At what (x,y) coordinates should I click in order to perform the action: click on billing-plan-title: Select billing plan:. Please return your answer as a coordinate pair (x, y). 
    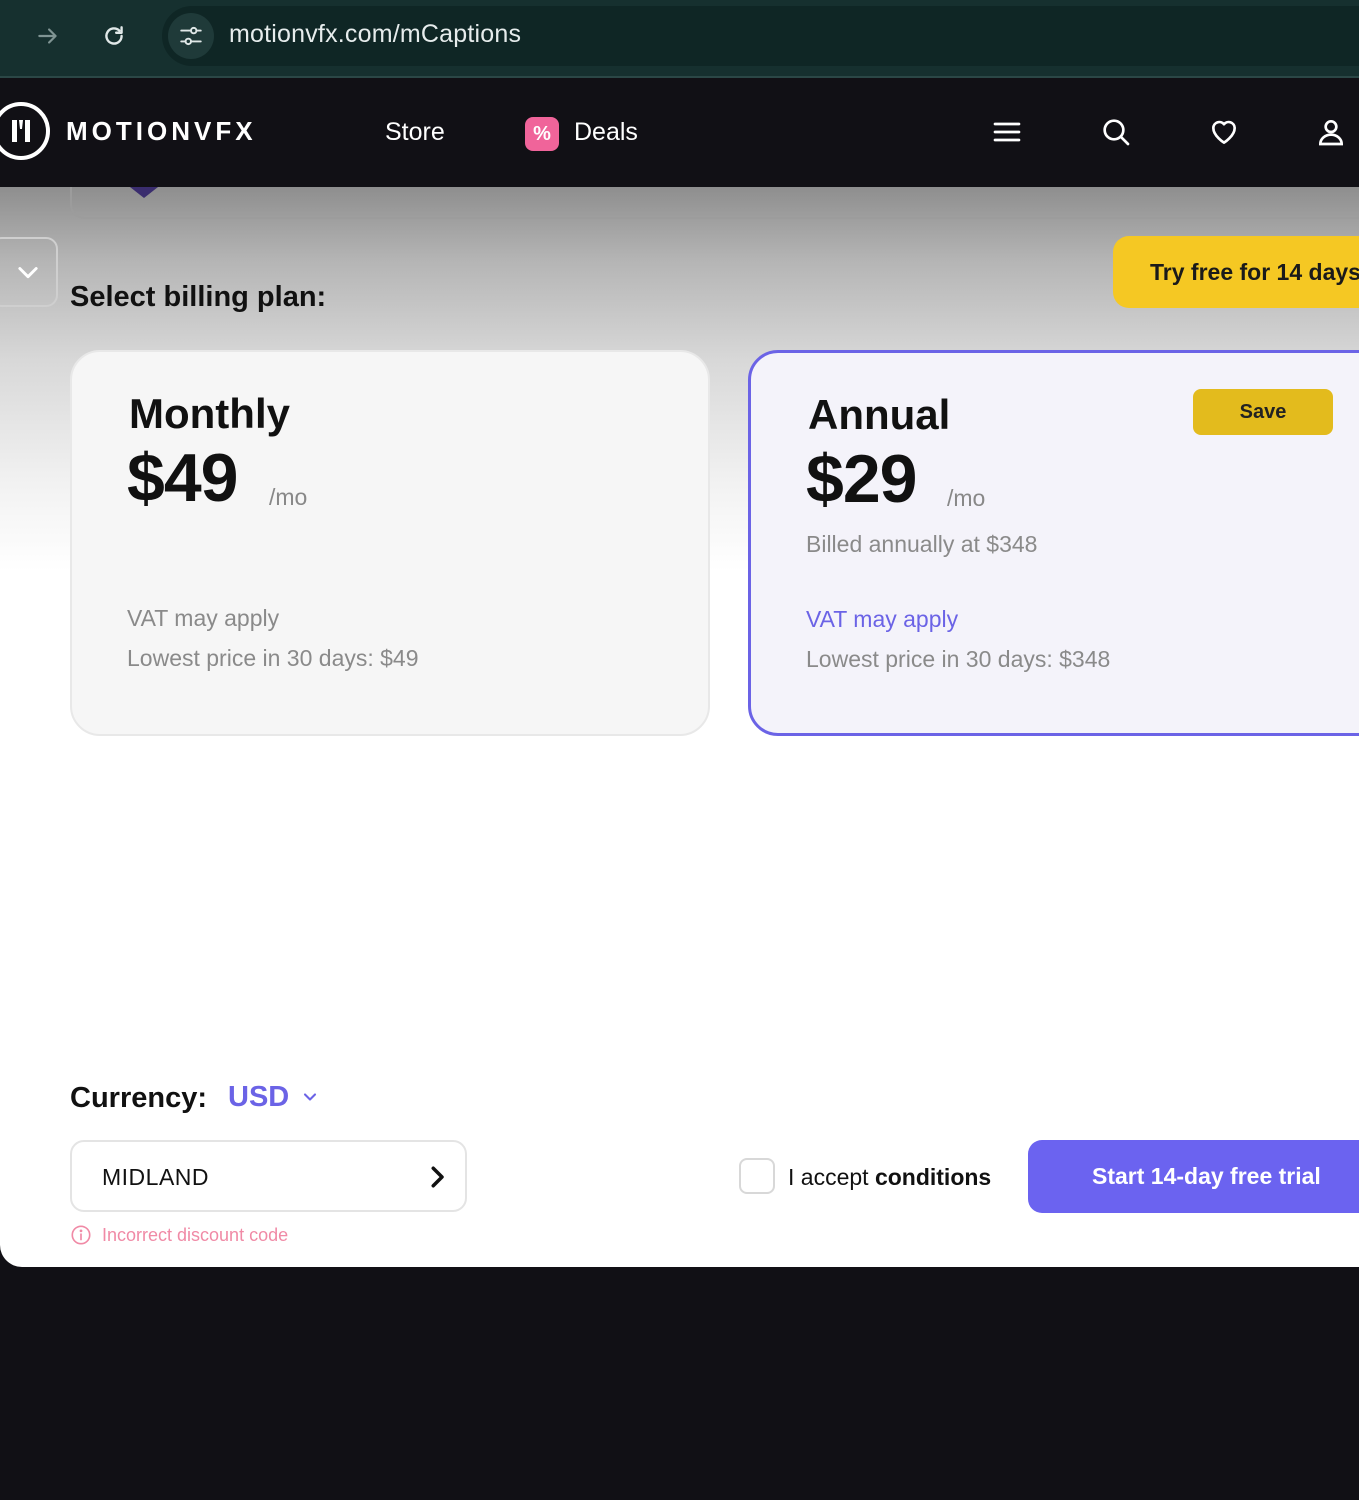
    Looking at the image, I should click on (198, 297).